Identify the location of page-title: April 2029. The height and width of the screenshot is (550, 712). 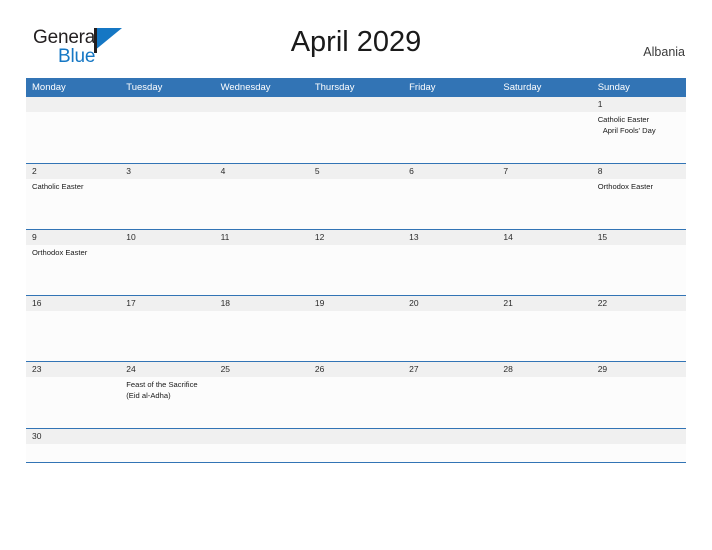
(356, 42).